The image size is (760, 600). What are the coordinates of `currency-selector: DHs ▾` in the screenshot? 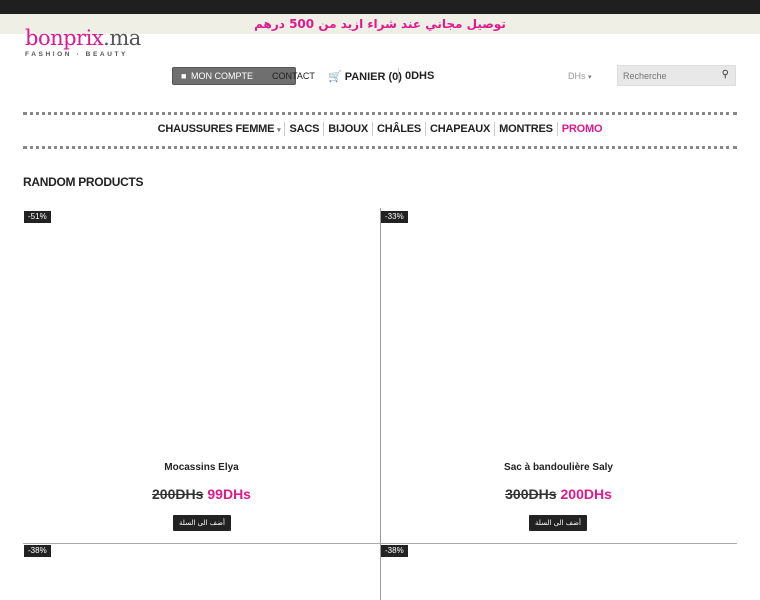 It's located at (580, 76).